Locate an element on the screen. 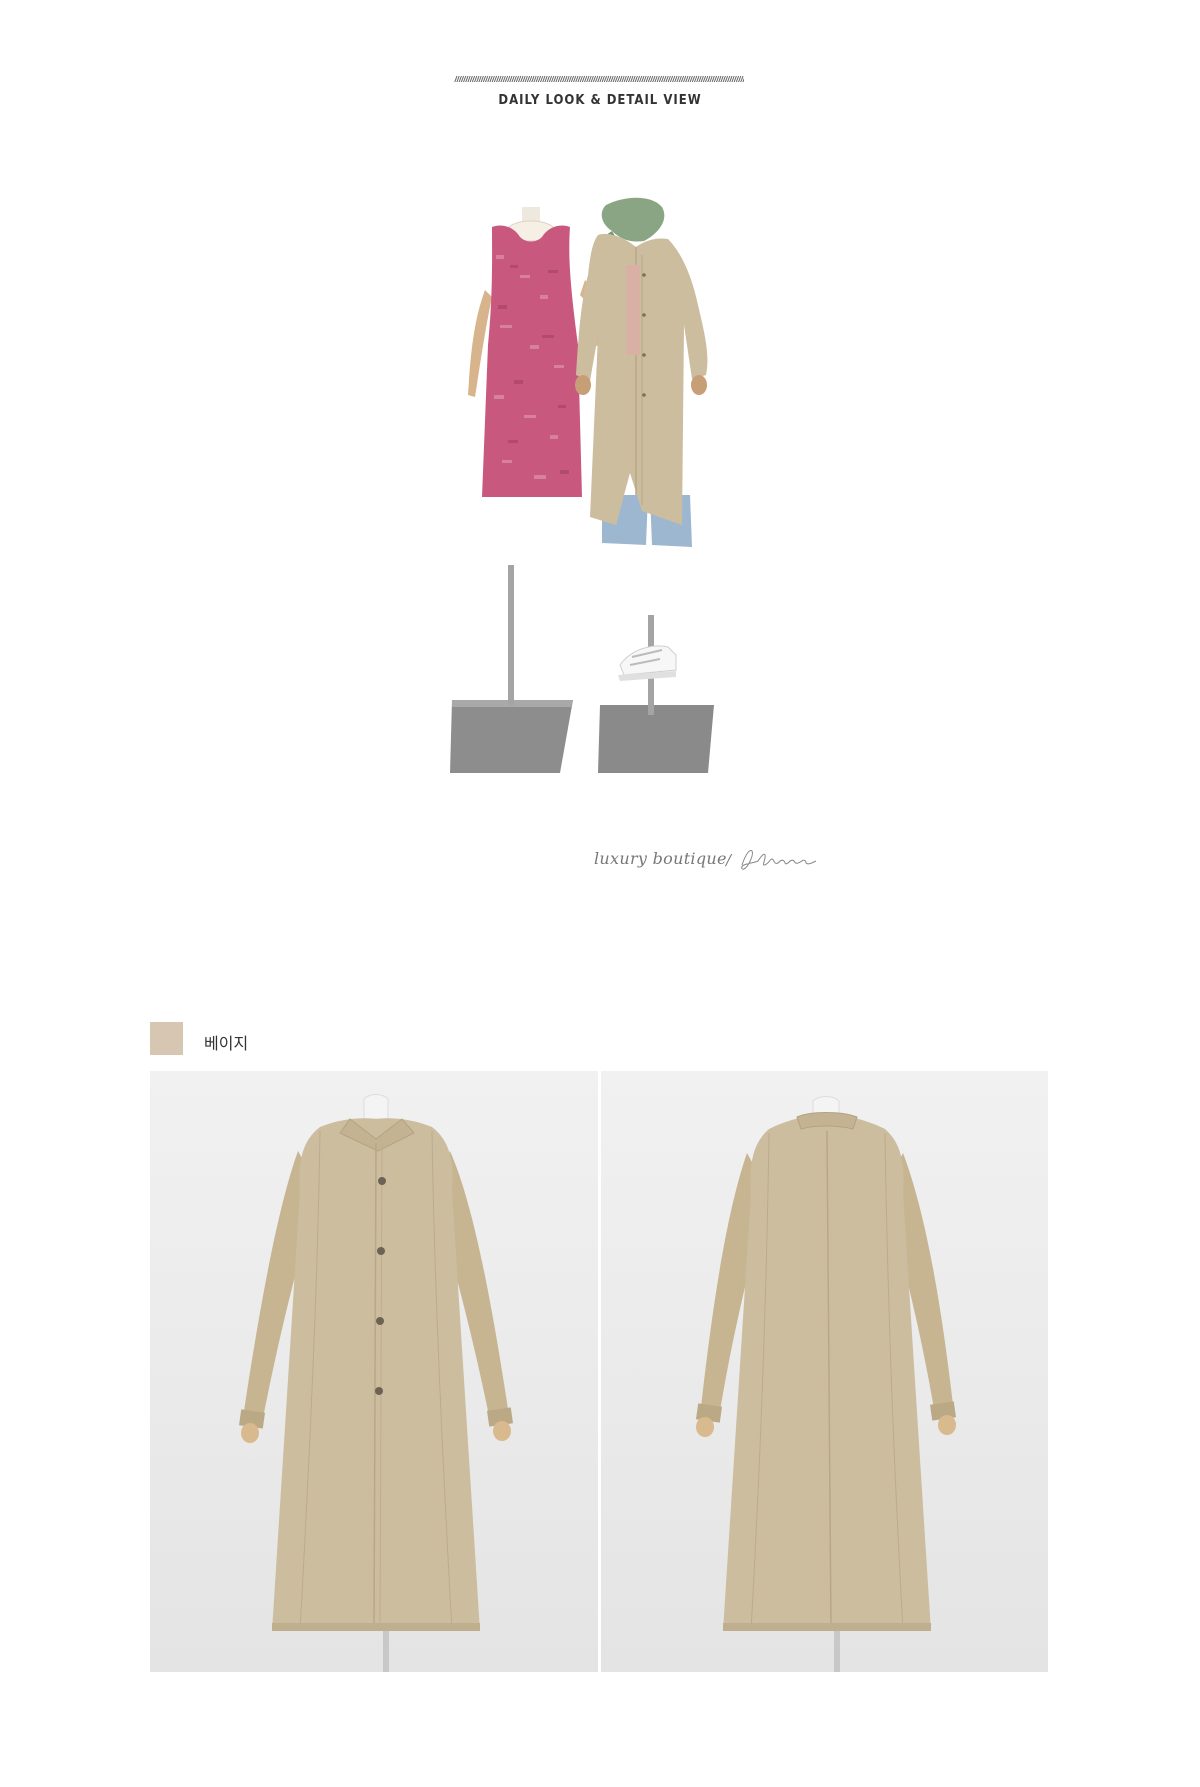  hero-mannequin-image is located at coordinates (600, 486).